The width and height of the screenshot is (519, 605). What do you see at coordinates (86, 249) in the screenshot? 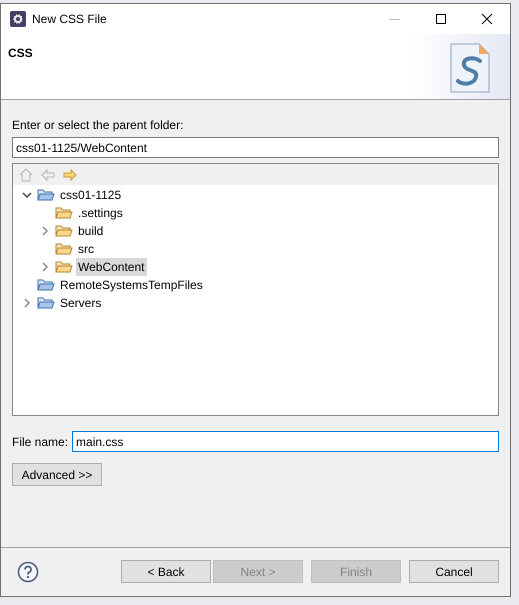
I see `tree-item: src` at bounding box center [86, 249].